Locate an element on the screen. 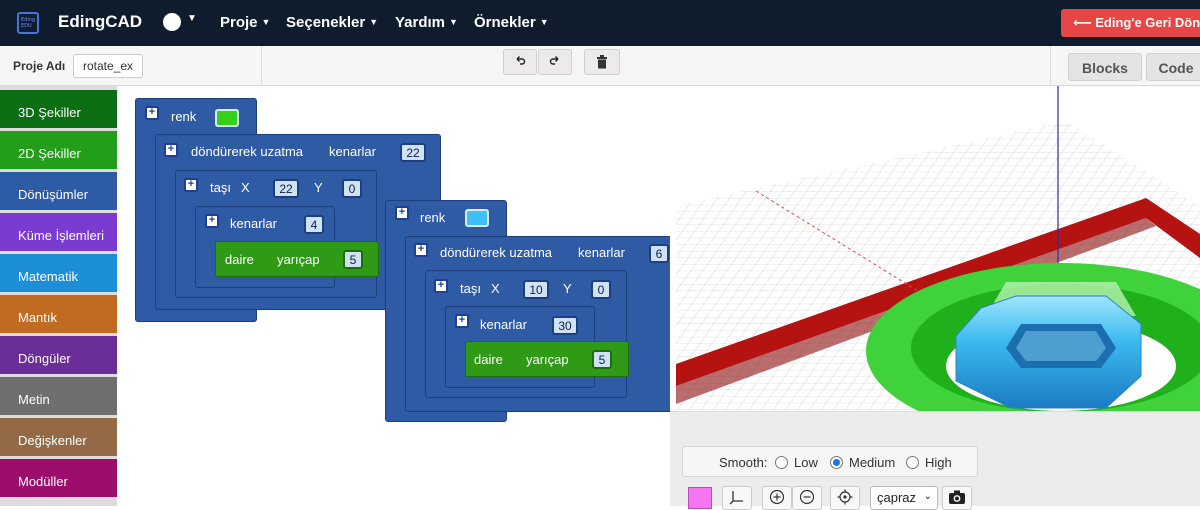  smooth-label: Smooth: is located at coordinates (743, 462).